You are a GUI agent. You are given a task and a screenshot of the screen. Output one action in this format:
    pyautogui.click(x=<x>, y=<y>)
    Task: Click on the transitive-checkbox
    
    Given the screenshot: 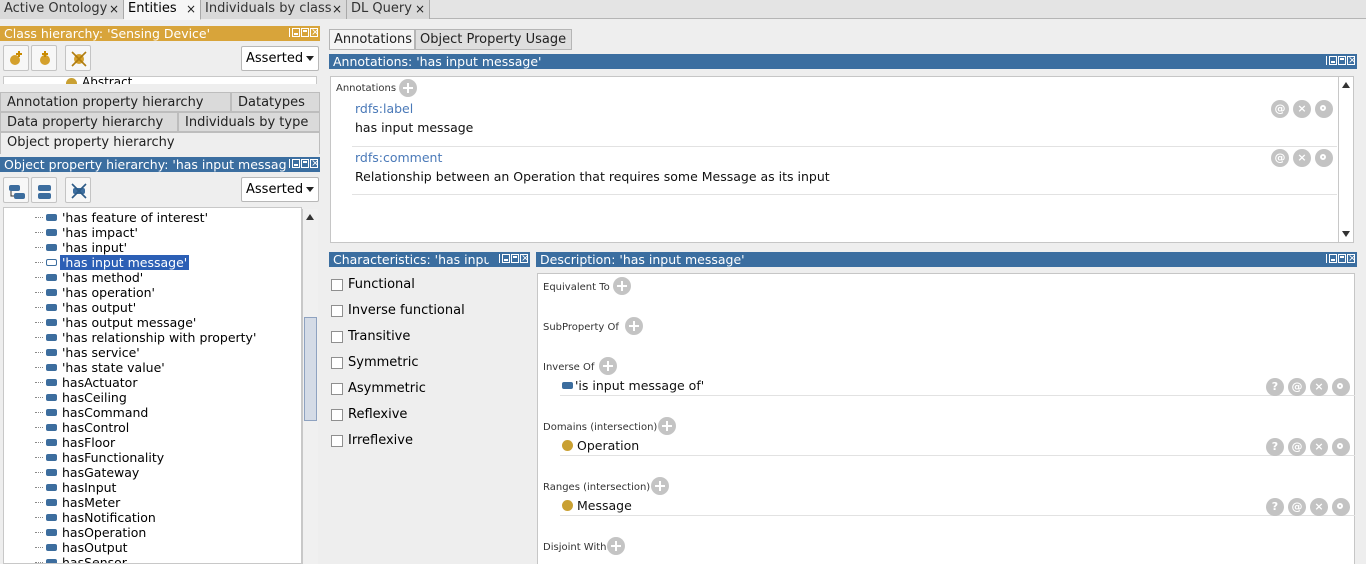 What is the action you would take?
    pyautogui.click(x=337, y=337)
    